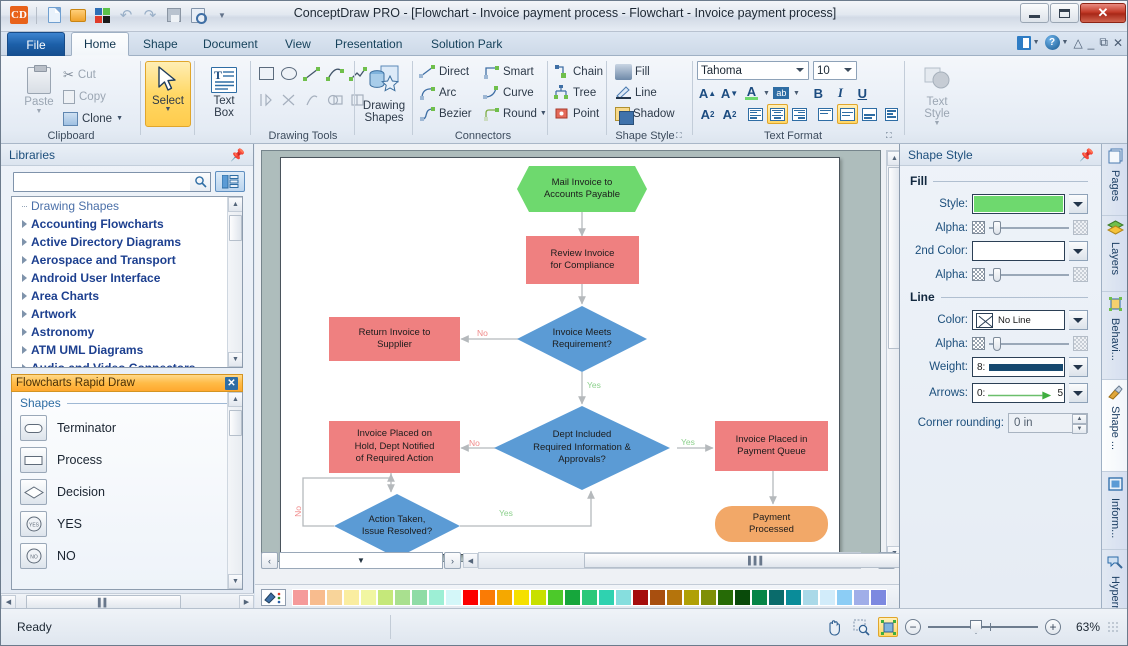 The height and width of the screenshot is (646, 1128). I want to click on second-color-combo, so click(1018, 251).